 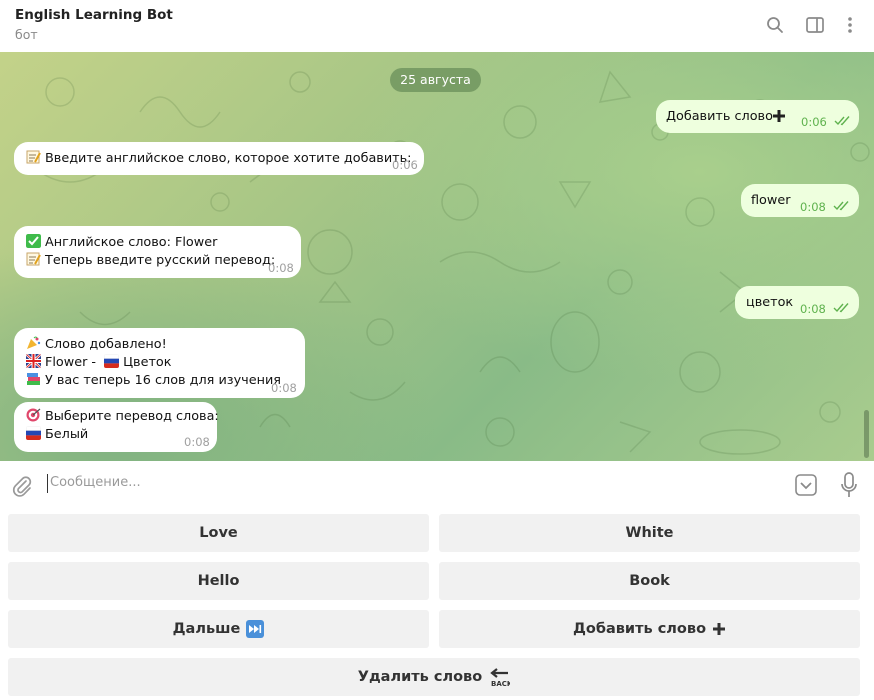 What do you see at coordinates (218, 533) in the screenshot?
I see `reply-button-love: Love` at bounding box center [218, 533].